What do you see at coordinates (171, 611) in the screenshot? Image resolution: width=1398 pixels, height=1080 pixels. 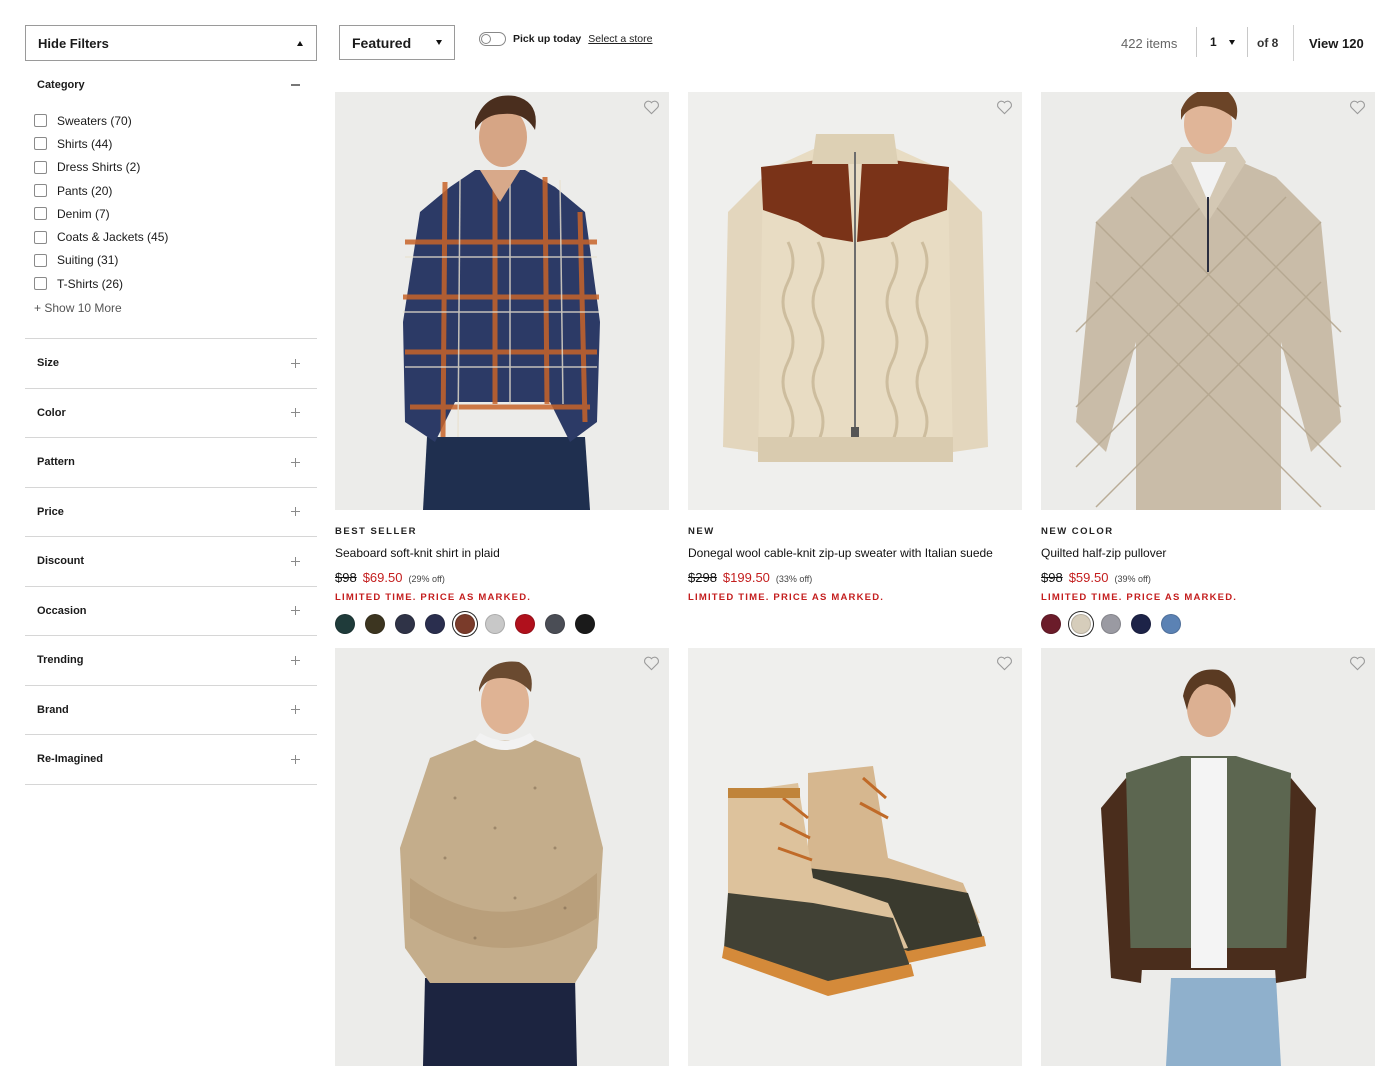 I see `filter-group-occasion: Occasion` at bounding box center [171, 611].